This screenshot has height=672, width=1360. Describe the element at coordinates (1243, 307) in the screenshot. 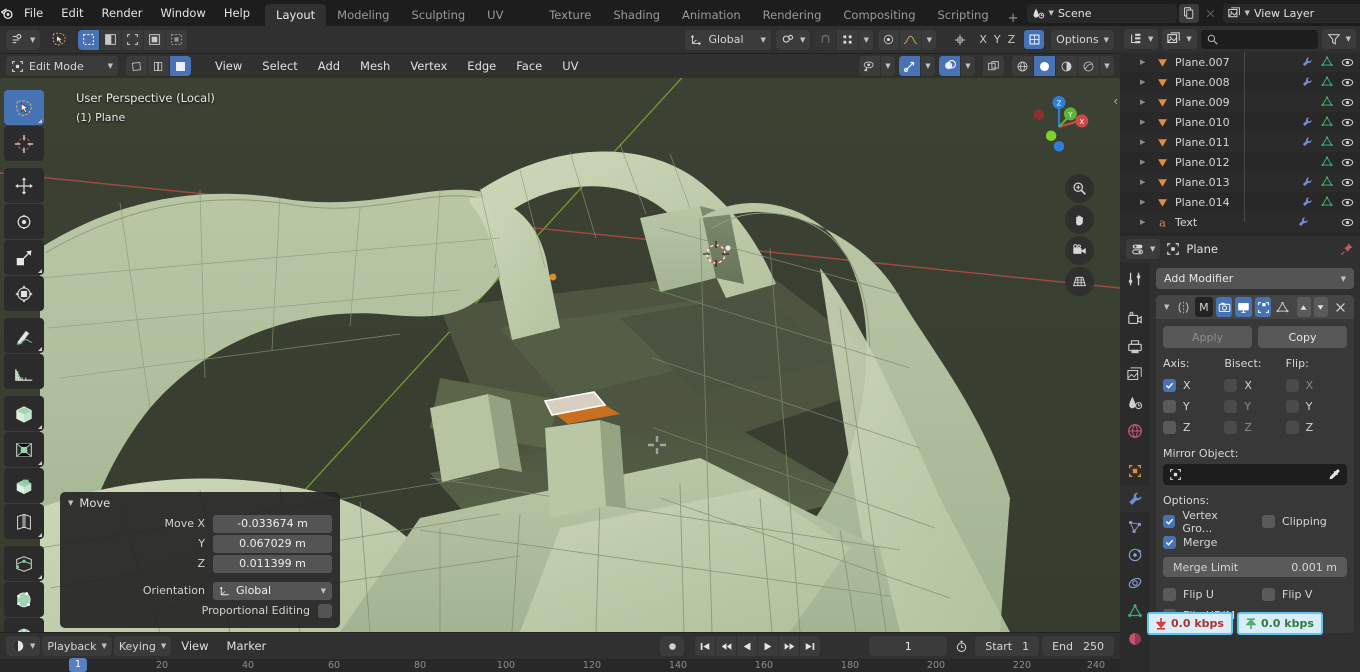

I see `show-in-viewport-toggle` at that location.